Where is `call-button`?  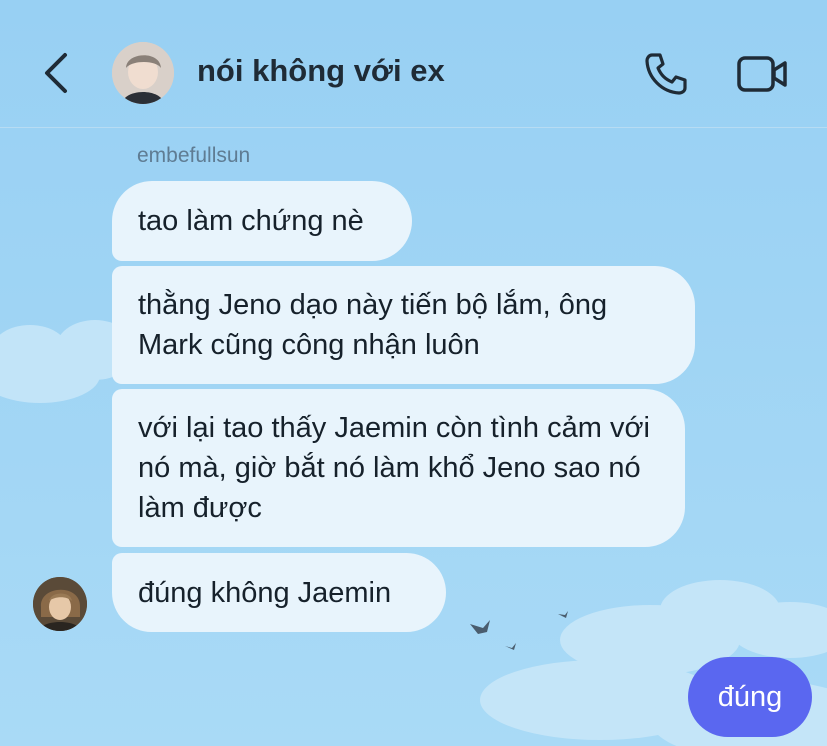 call-button is located at coordinates (666, 74).